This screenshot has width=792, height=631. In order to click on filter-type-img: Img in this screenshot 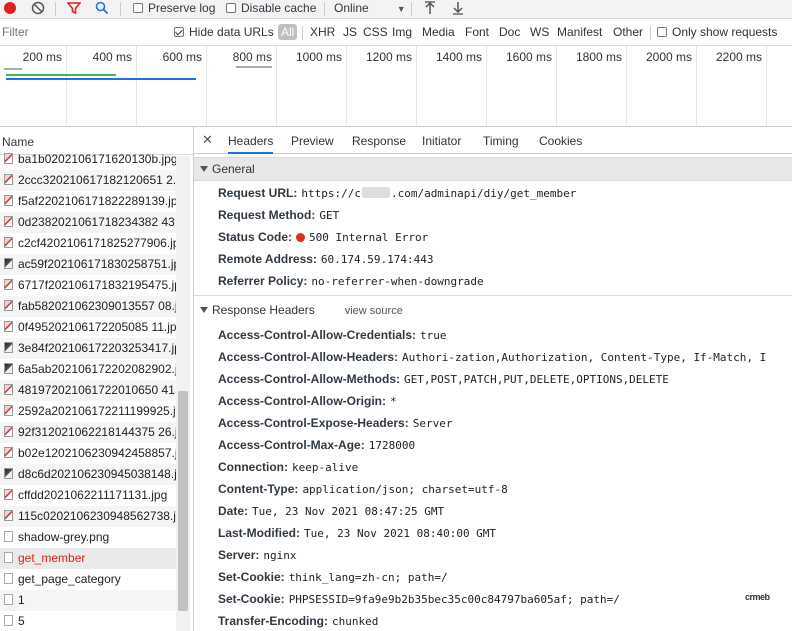, I will do `click(402, 32)`.